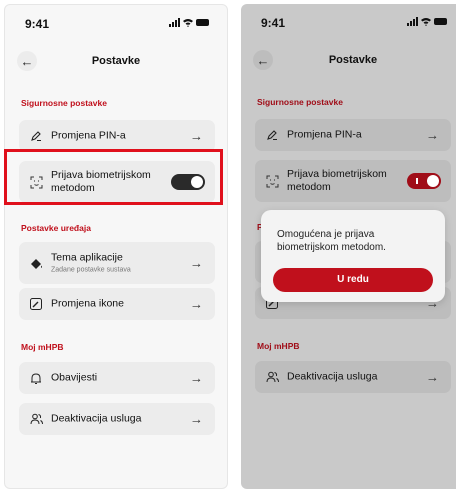  I want to click on notifications-item: Obavijesti →, so click(117, 378).